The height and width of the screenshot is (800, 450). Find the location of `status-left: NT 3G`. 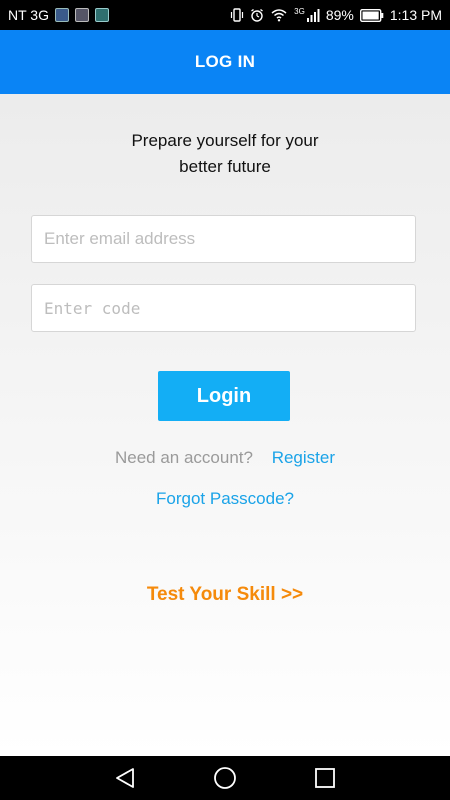

status-left: NT 3G is located at coordinates (58, 15).